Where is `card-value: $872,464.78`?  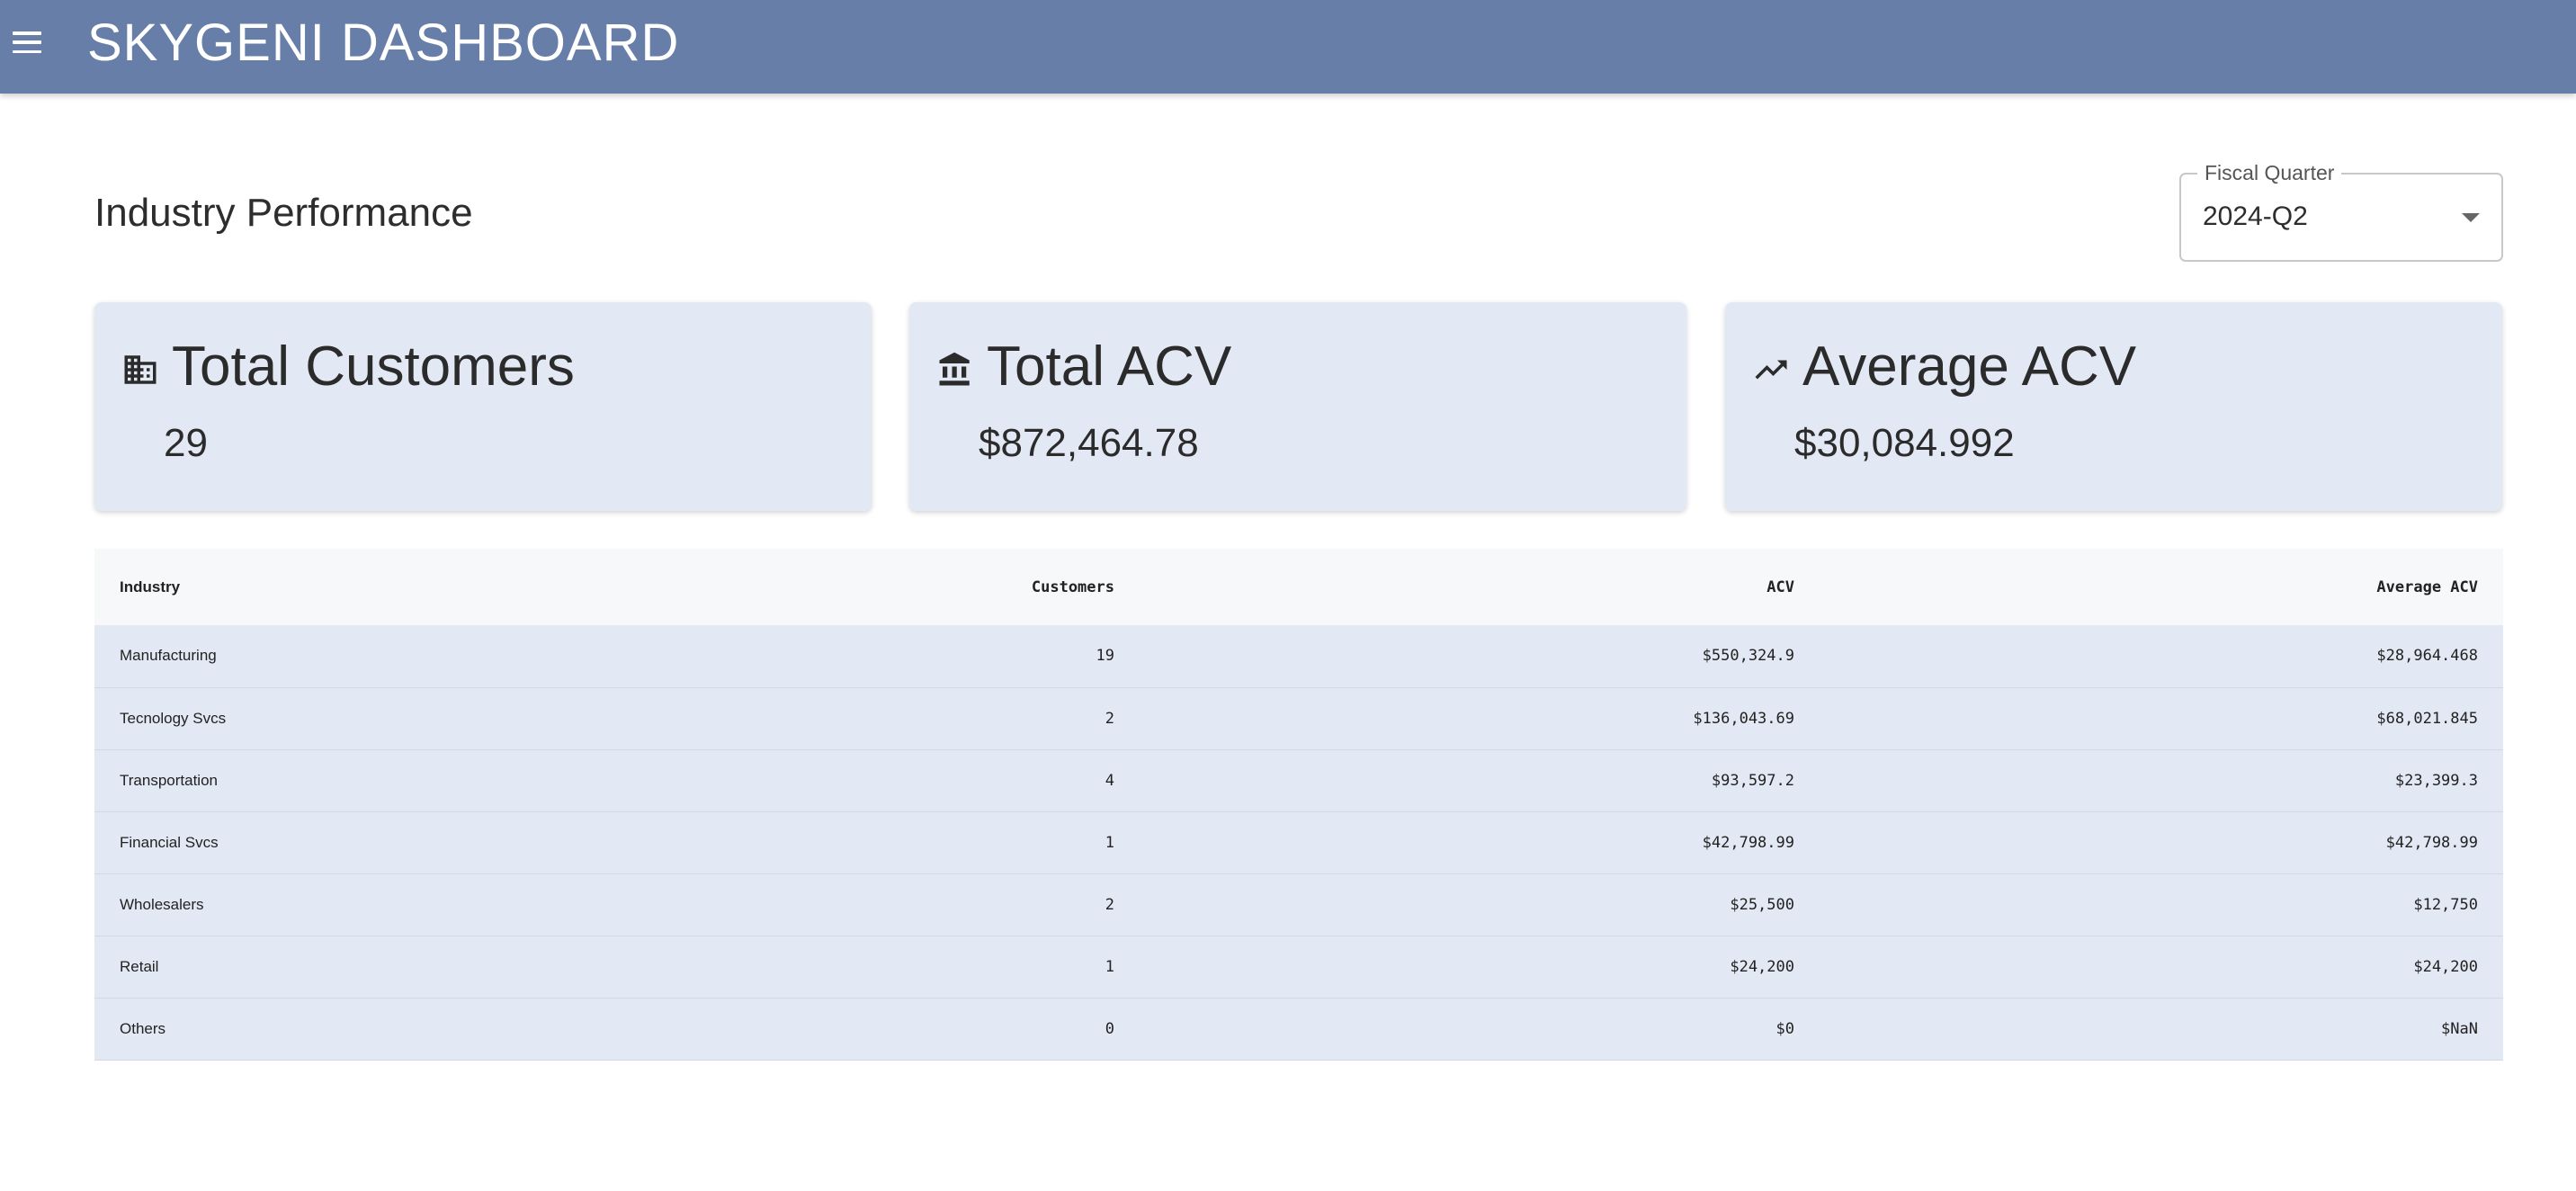 card-value: $872,464.78 is located at coordinates (1089, 443).